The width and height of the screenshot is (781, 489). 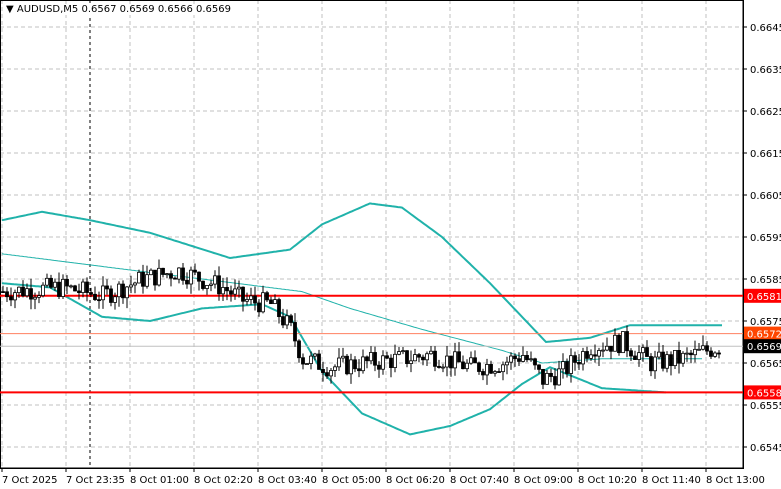 What do you see at coordinates (479, 480) in the screenshot?
I see `x-tick-label: 8 Oct 07:40` at bounding box center [479, 480].